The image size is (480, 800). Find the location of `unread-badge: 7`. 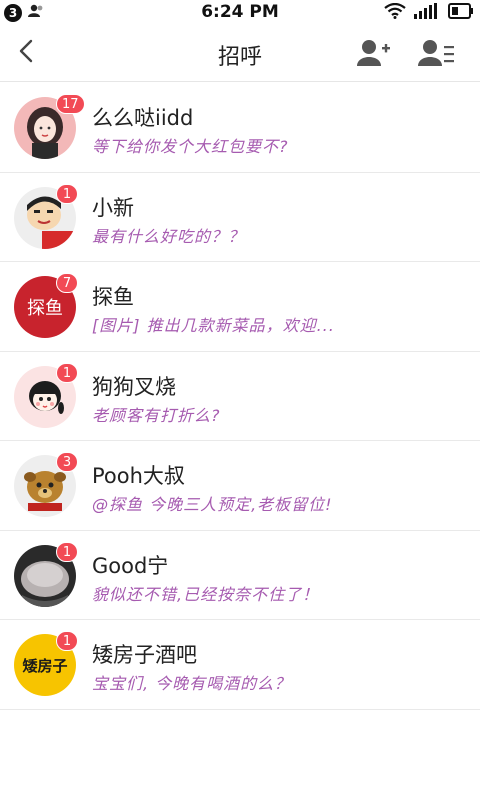

unread-badge: 7 is located at coordinates (67, 283).